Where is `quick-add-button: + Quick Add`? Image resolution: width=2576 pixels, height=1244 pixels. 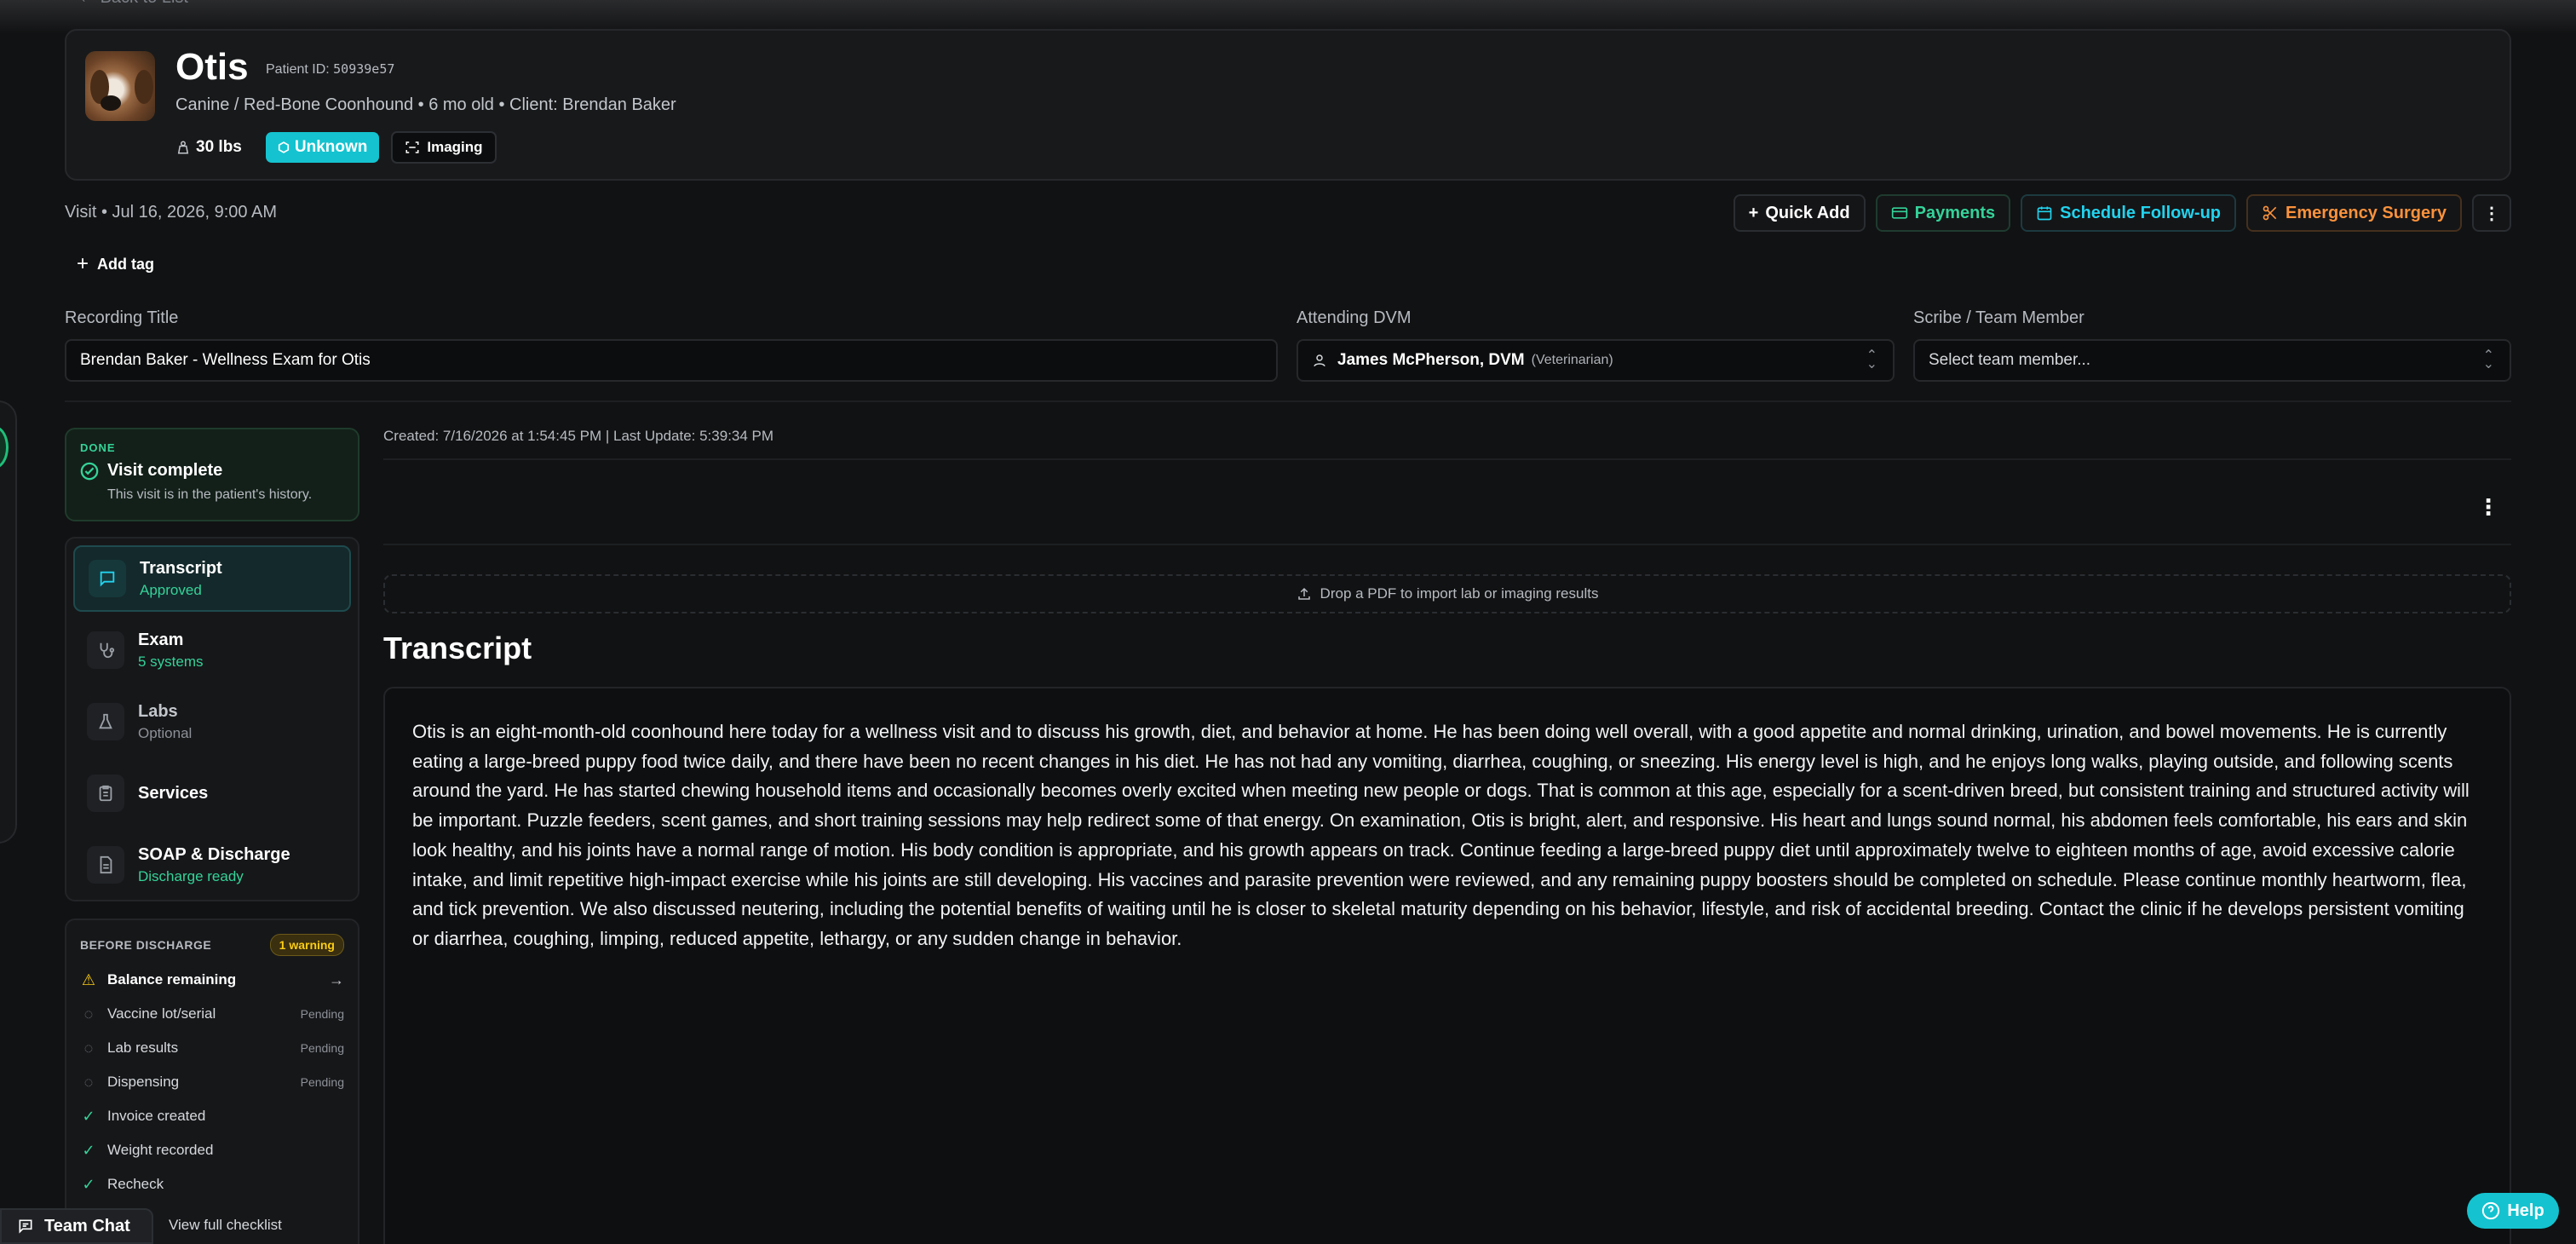 quick-add-button: + Quick Add is located at coordinates (1799, 213).